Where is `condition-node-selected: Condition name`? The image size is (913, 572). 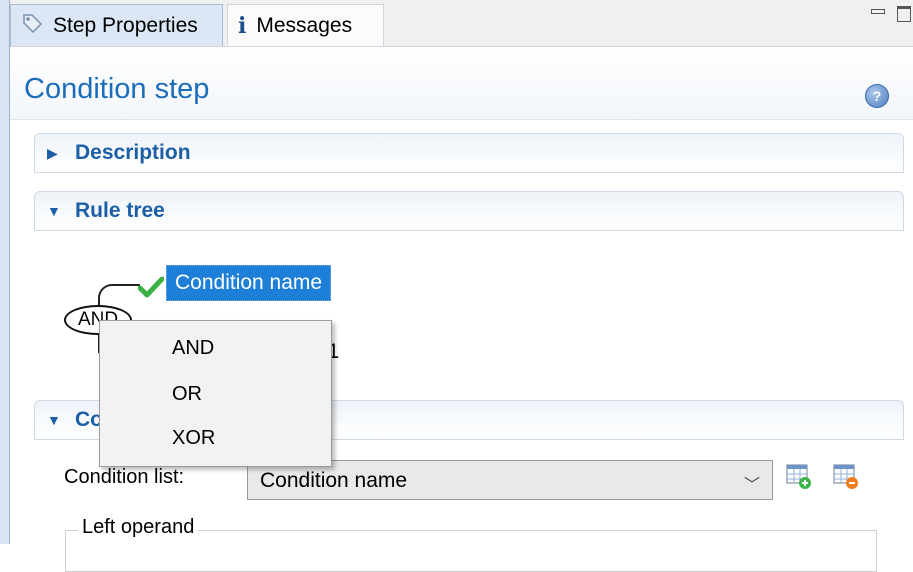 condition-node-selected: Condition name is located at coordinates (249, 283).